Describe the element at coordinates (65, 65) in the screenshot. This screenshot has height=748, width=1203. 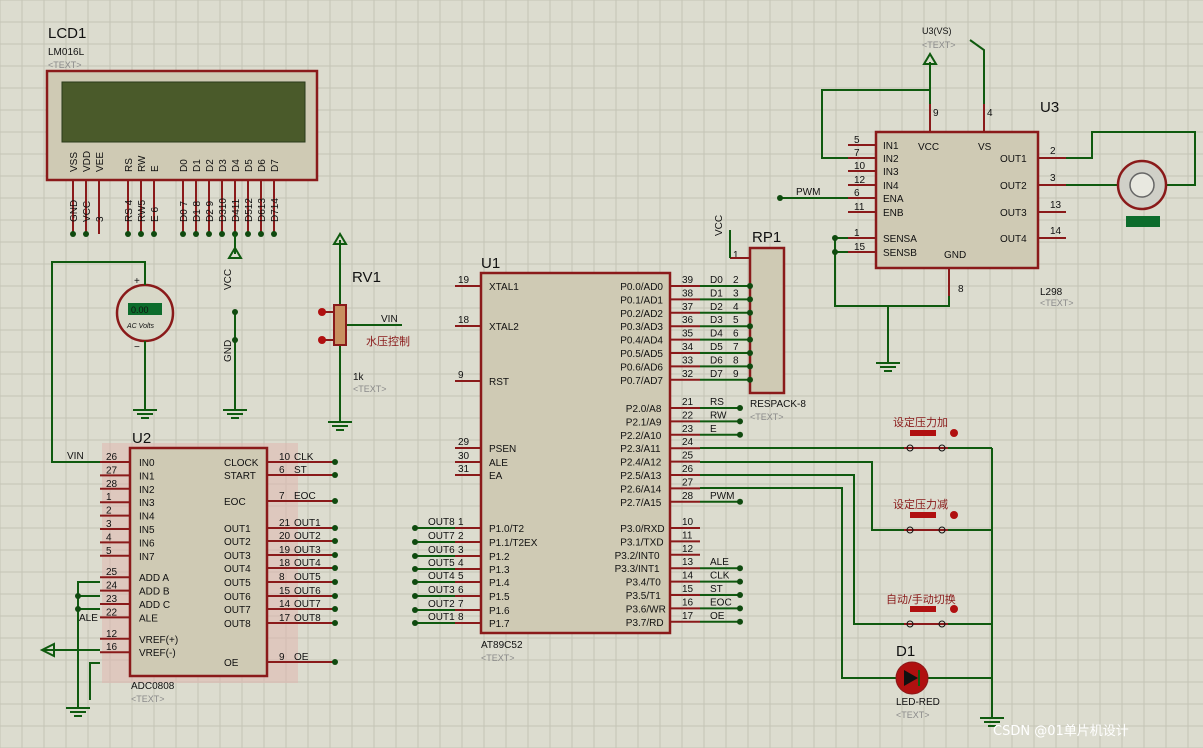
I see `lcd1-tag: <TEXT>` at that location.